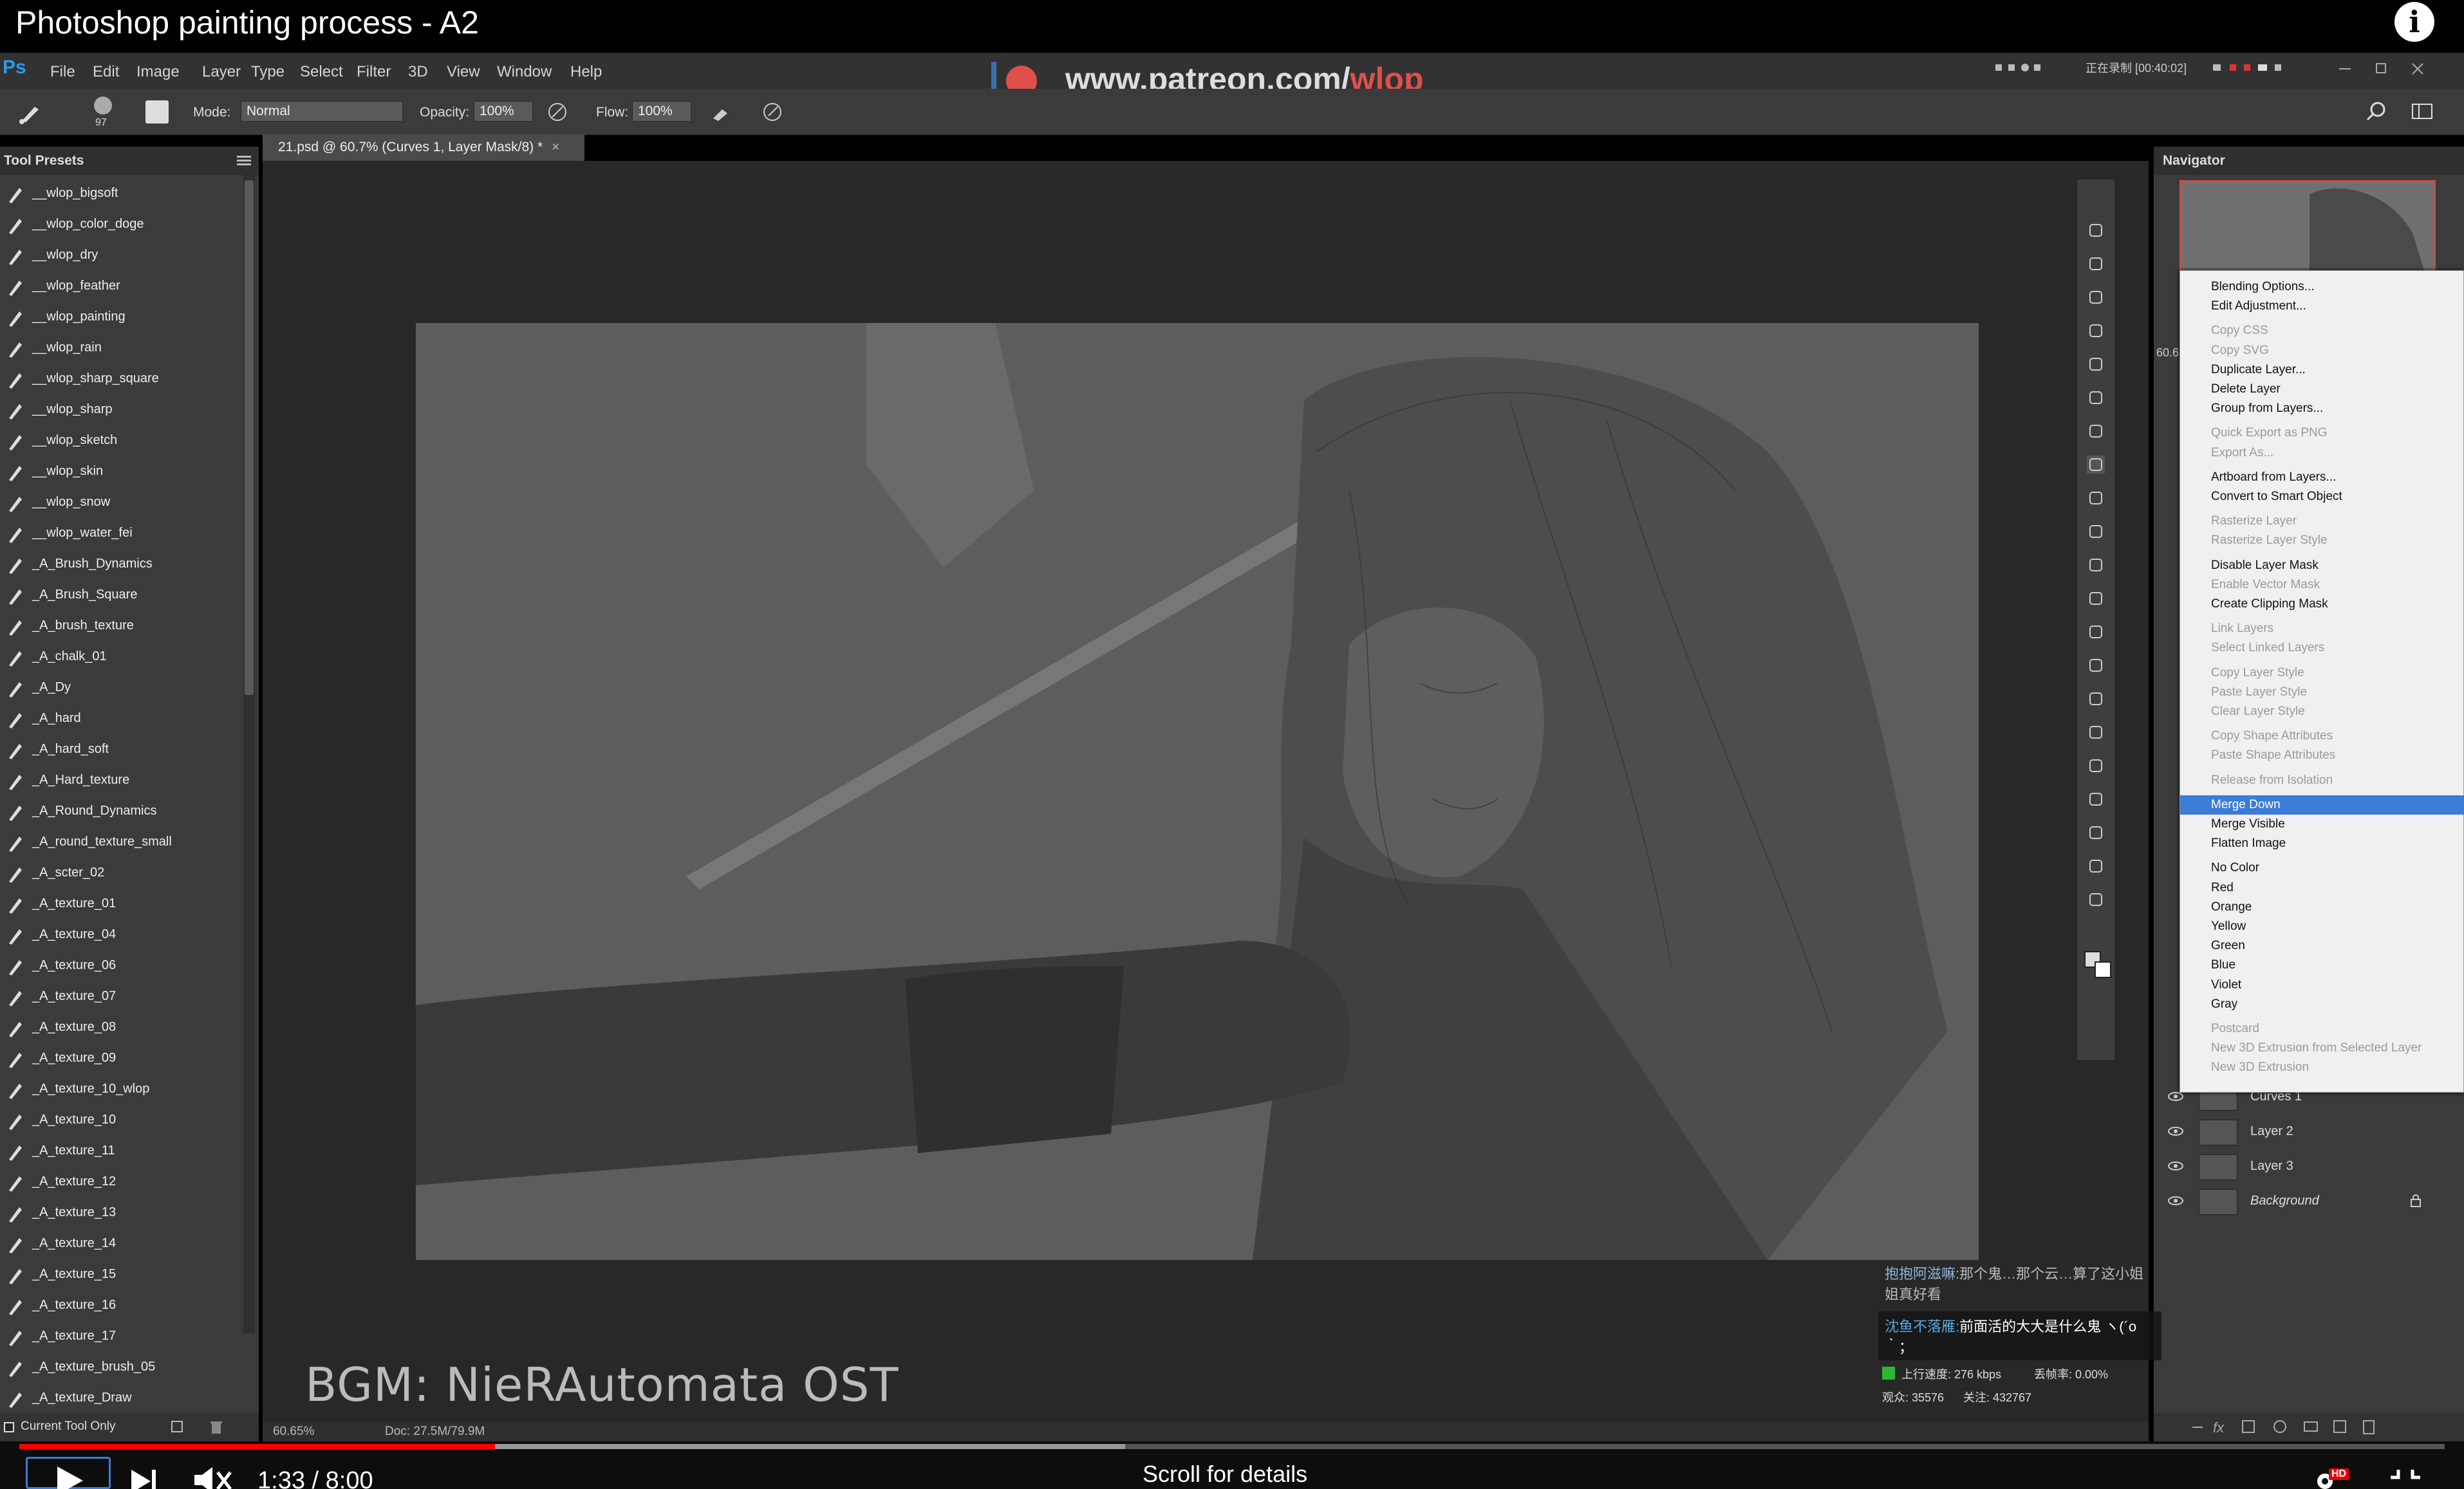 This screenshot has height=1489, width=2464. I want to click on tool-preset-item: __wlop_bigsoft, so click(120, 193).